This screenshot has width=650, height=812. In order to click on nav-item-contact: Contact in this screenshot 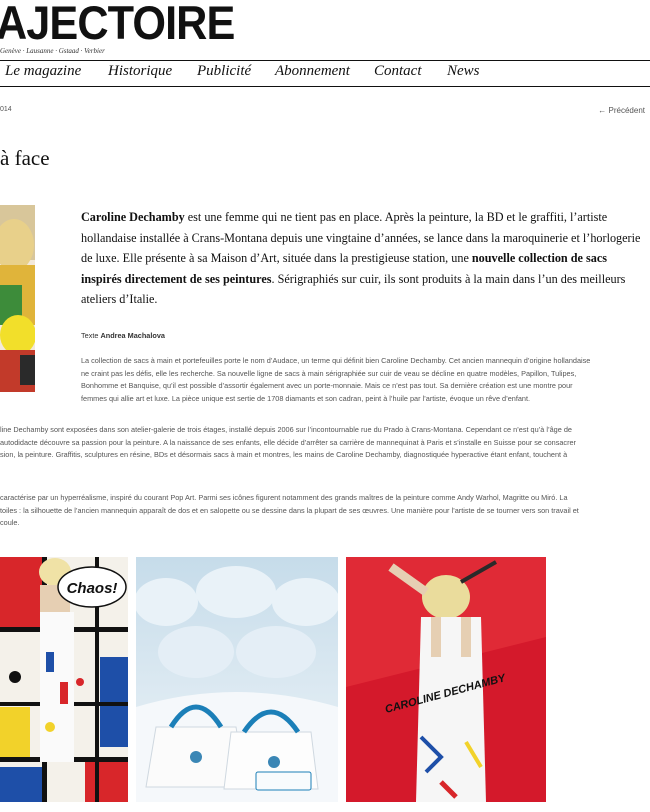, I will do `click(398, 71)`.